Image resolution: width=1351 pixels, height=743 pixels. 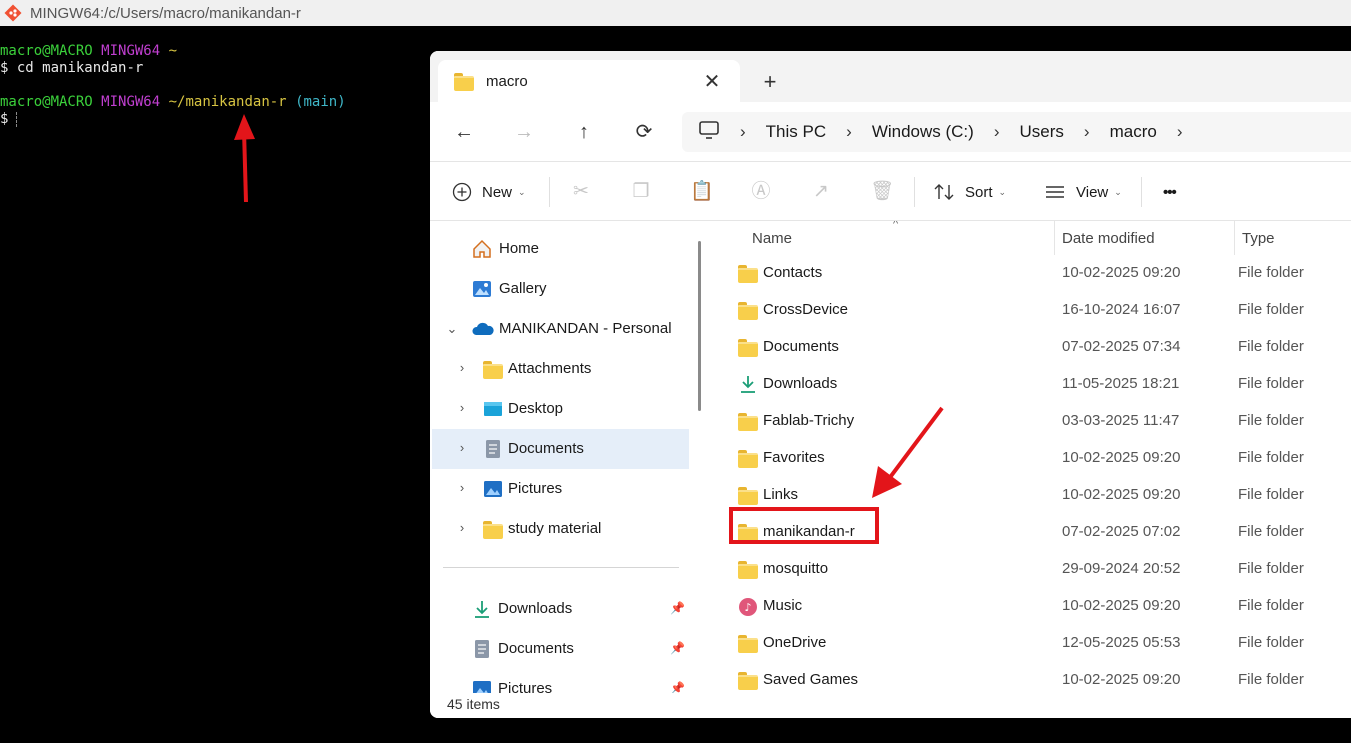 I want to click on refresh-button: ⟳, so click(x=644, y=132).